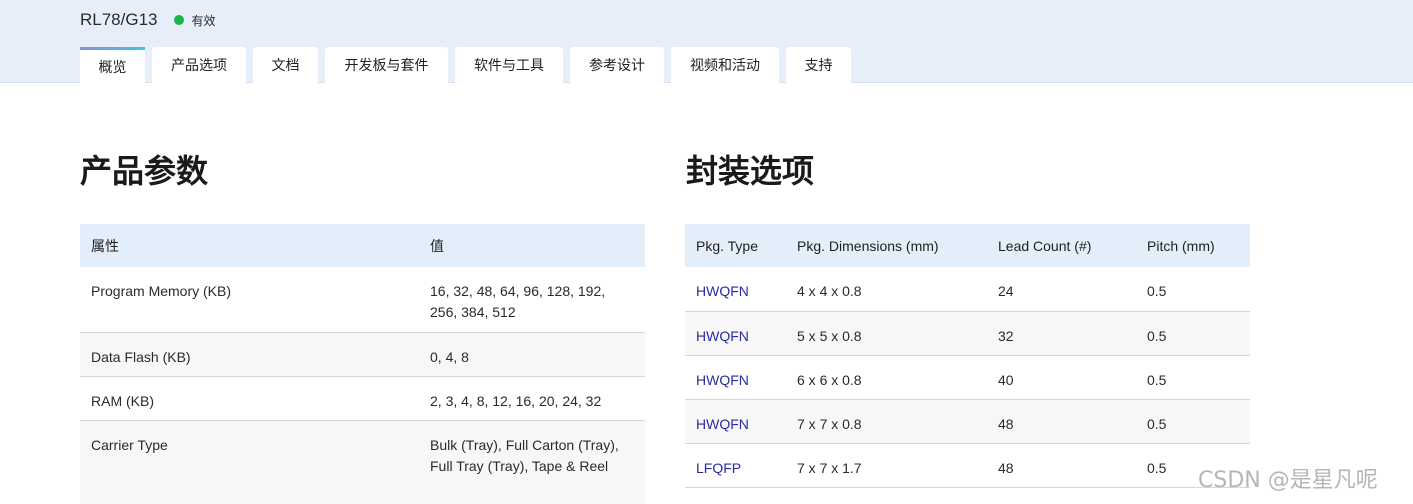  I want to click on param-attr: Program Memory (KB), so click(249, 300).